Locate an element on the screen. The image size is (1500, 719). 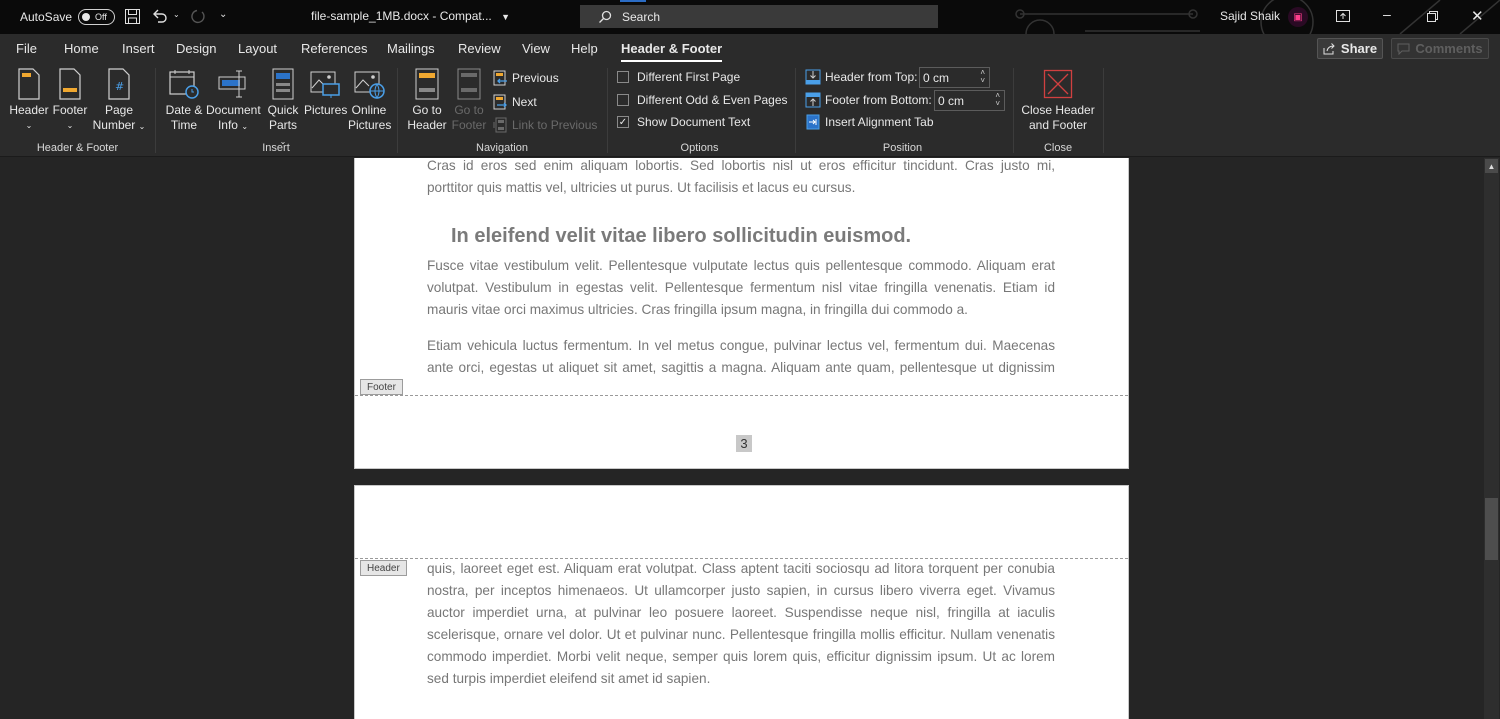
tab-mailings: Mailings is located at coordinates (411, 48).